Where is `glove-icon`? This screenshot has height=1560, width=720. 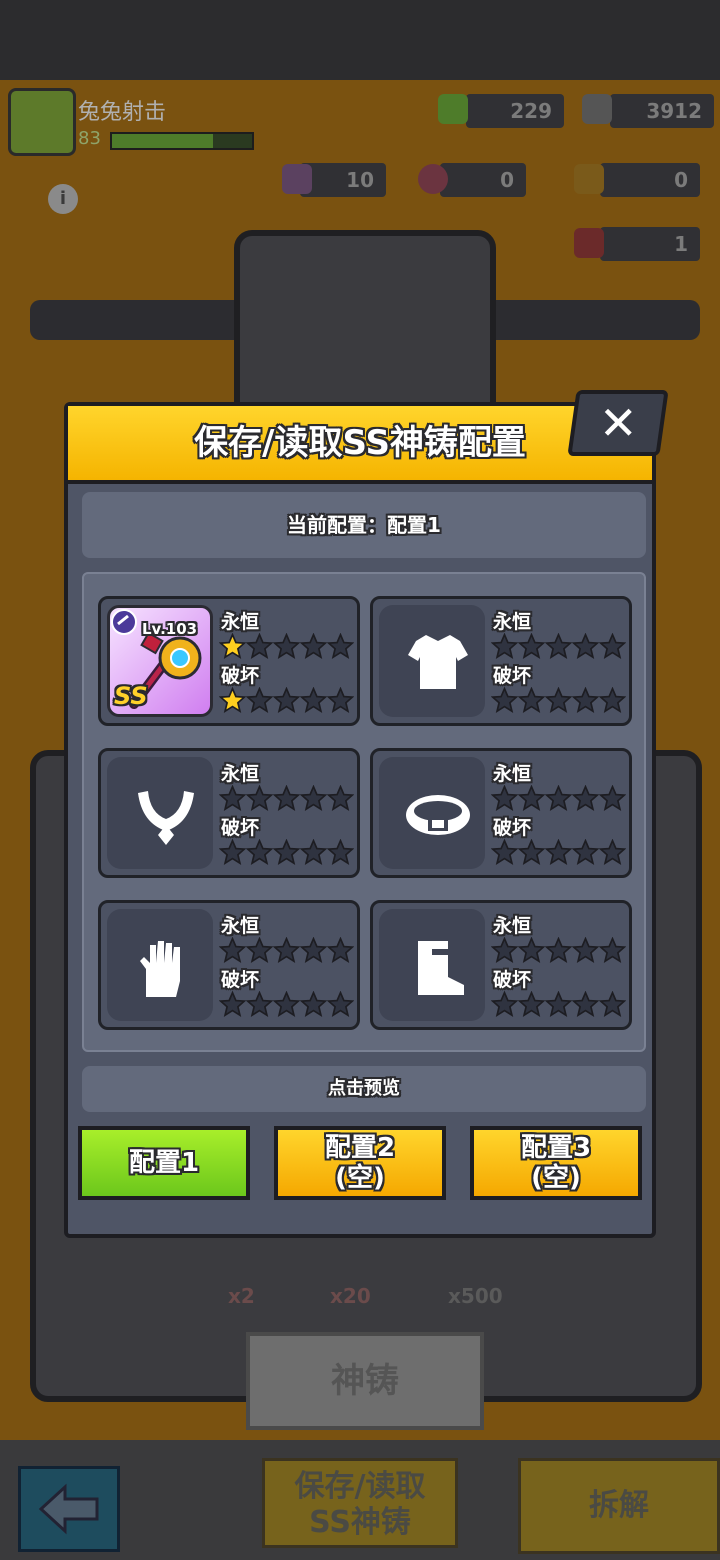
glove-icon is located at coordinates (160, 969).